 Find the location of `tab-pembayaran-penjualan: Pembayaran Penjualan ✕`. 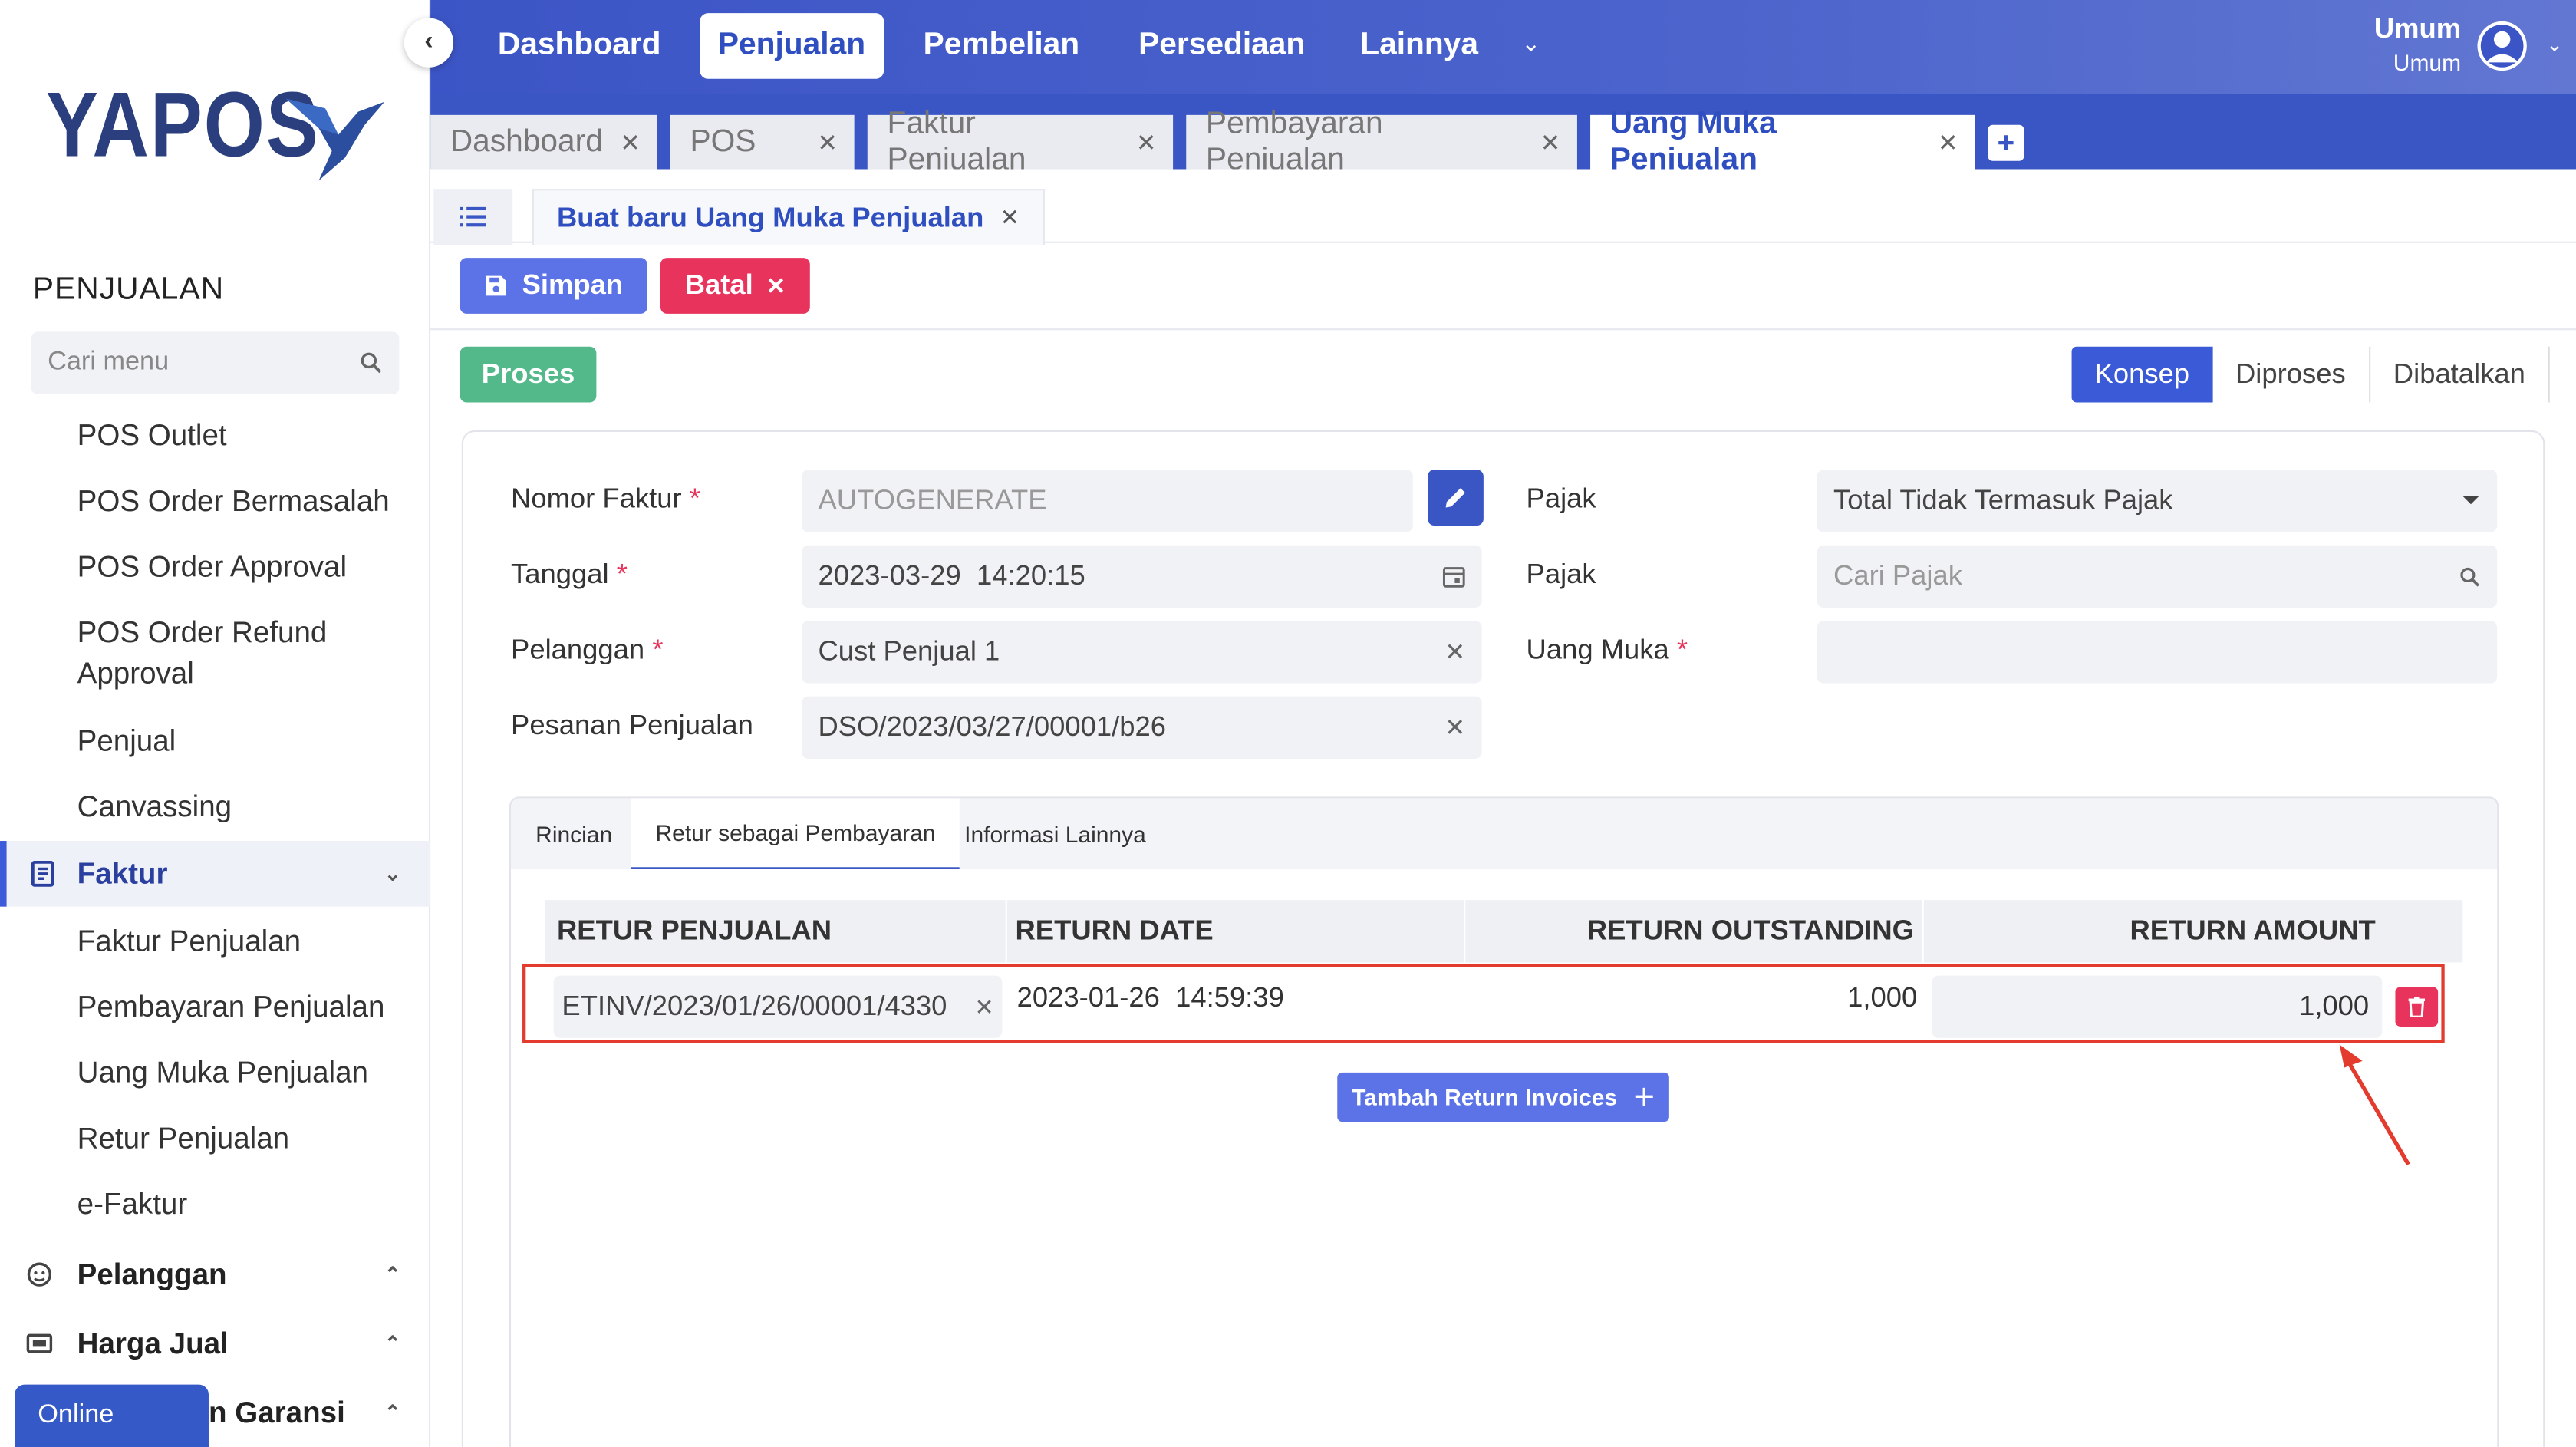

tab-pembayaran-penjualan: Pembayaran Penjualan ✕ is located at coordinates (1381, 141).